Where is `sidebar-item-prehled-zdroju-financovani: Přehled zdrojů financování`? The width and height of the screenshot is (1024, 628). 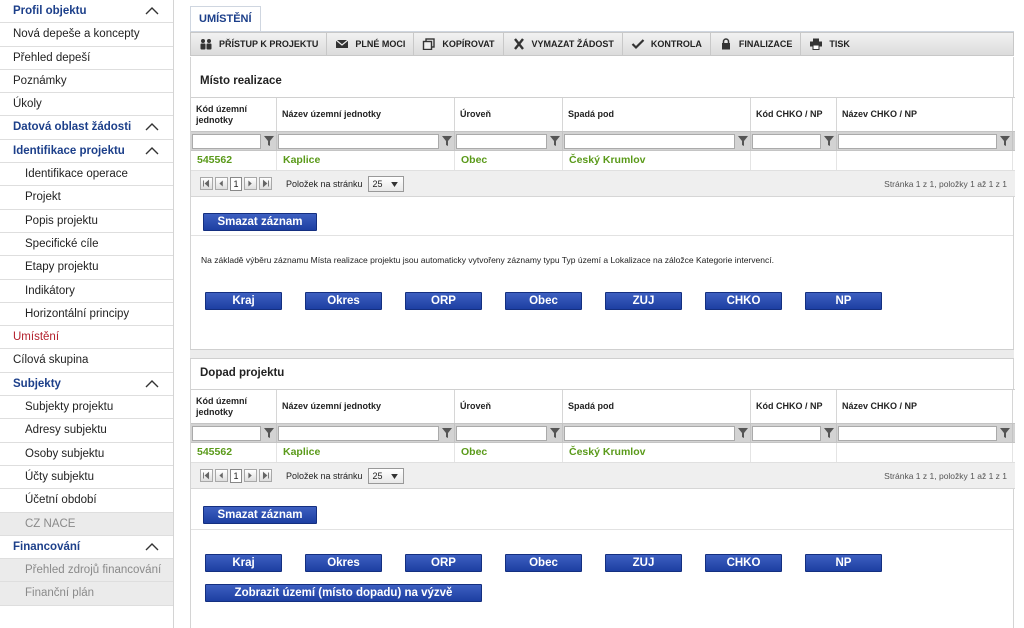 sidebar-item-prehled-zdroju-financovani: Přehled zdrojů financování is located at coordinates (86, 571).